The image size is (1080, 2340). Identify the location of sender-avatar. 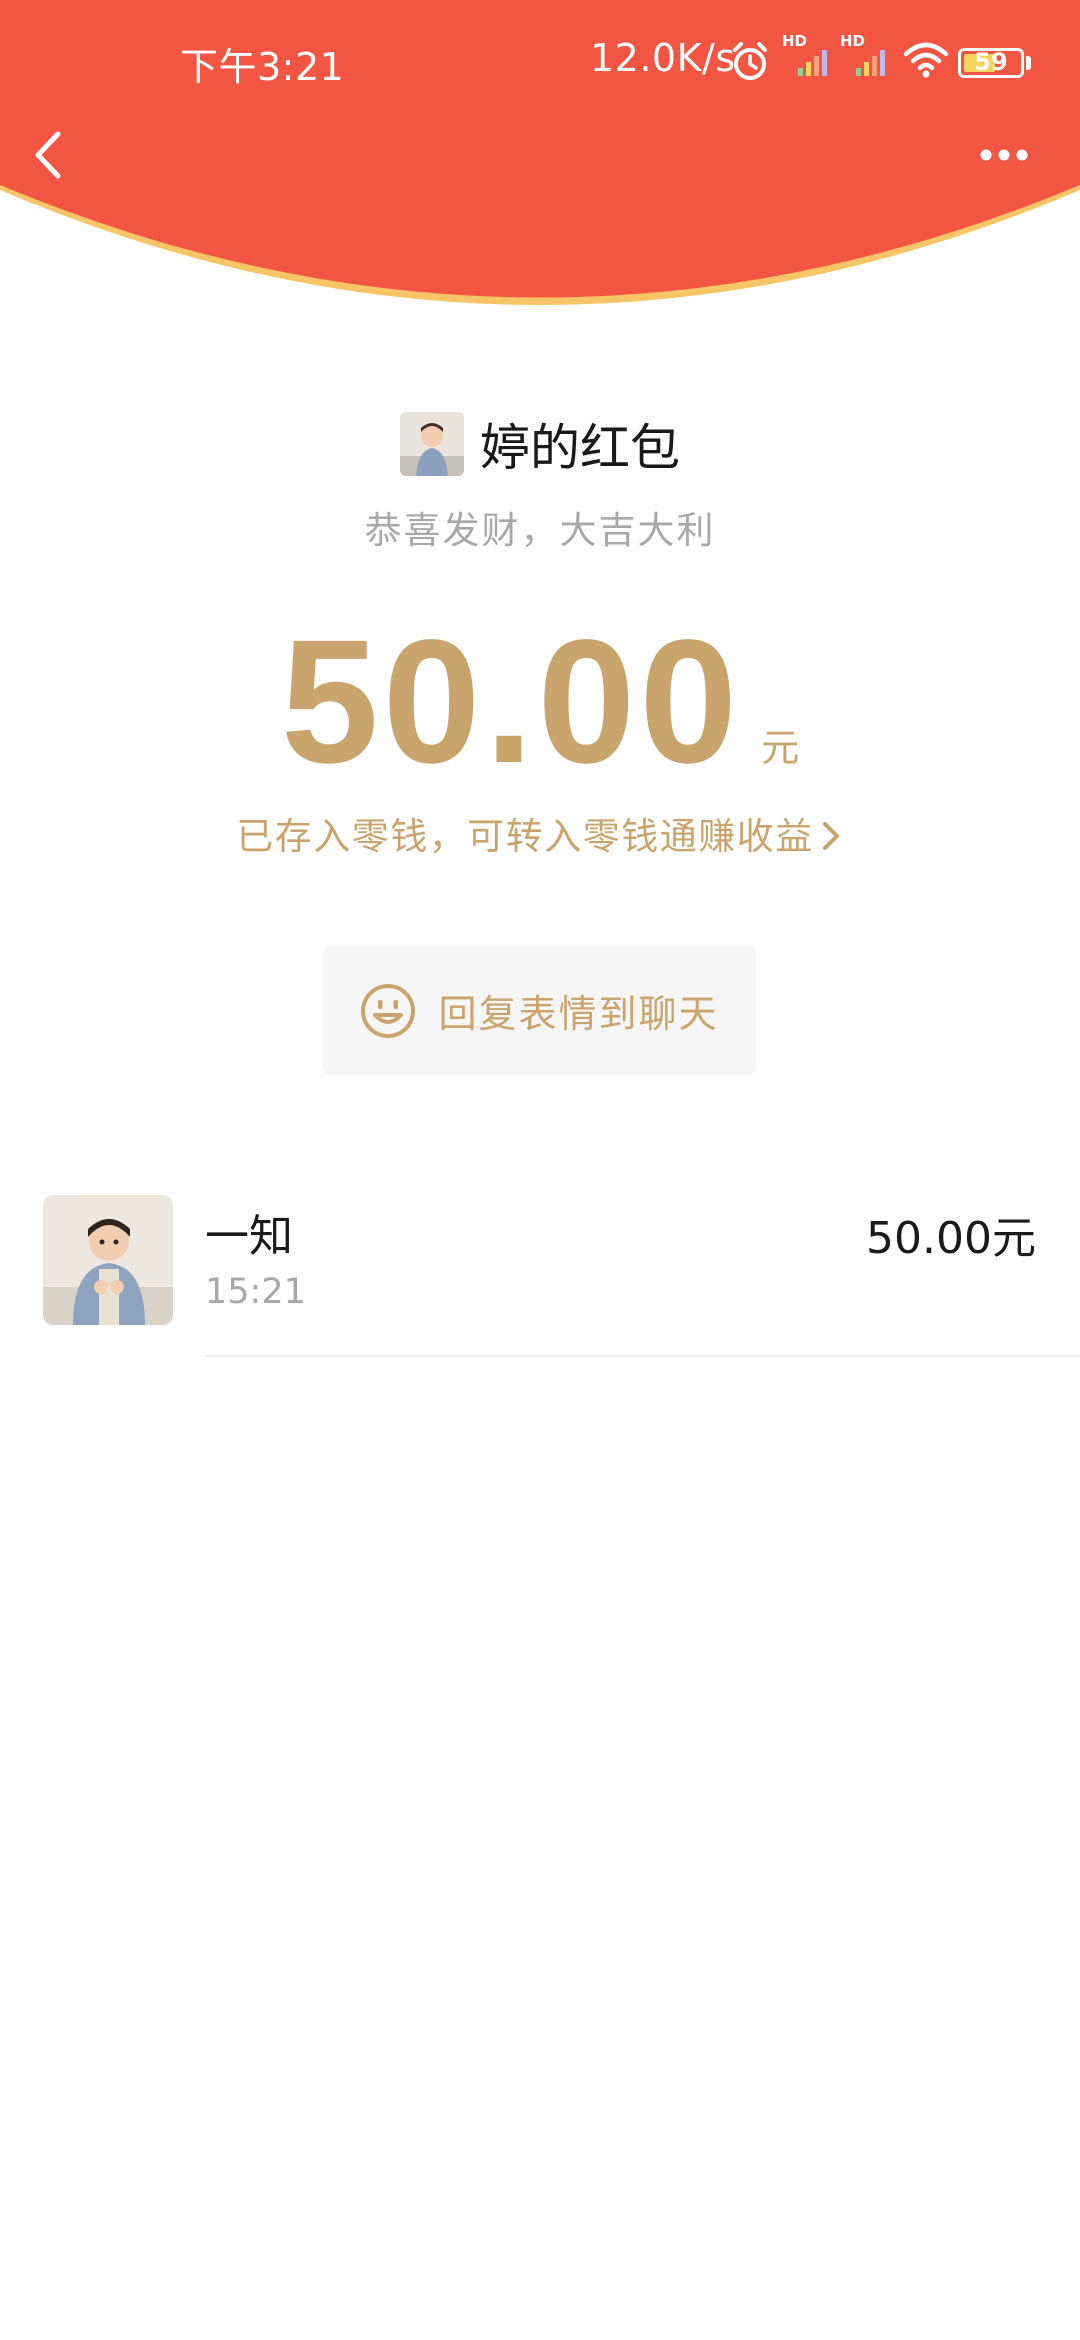
(432, 444).